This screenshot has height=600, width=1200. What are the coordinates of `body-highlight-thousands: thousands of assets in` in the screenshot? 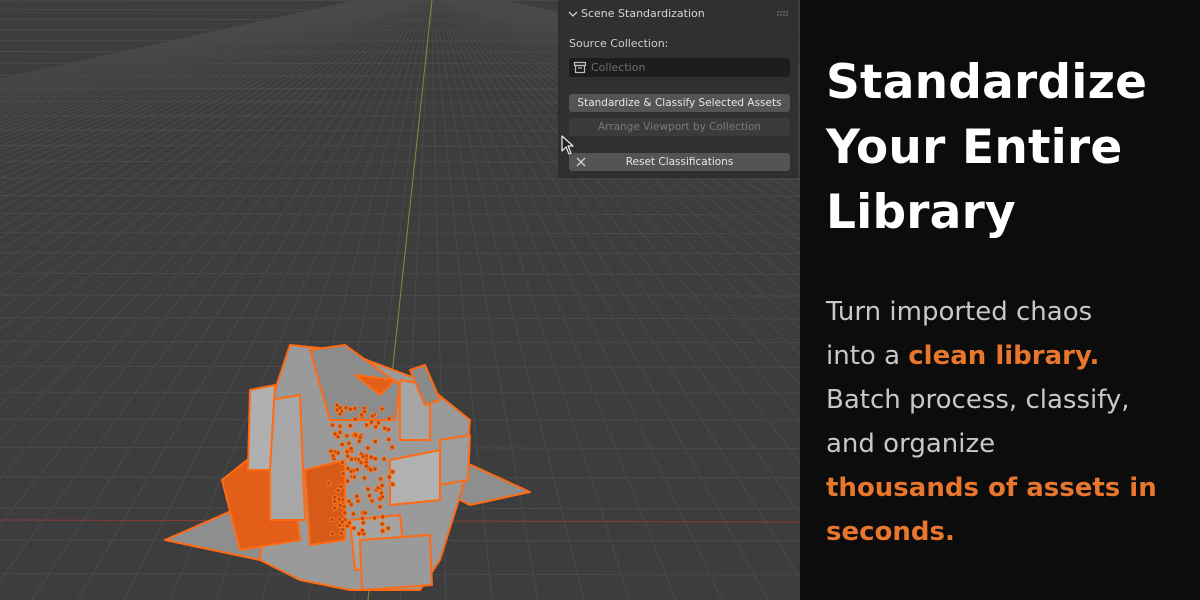 It's located at (991, 488).